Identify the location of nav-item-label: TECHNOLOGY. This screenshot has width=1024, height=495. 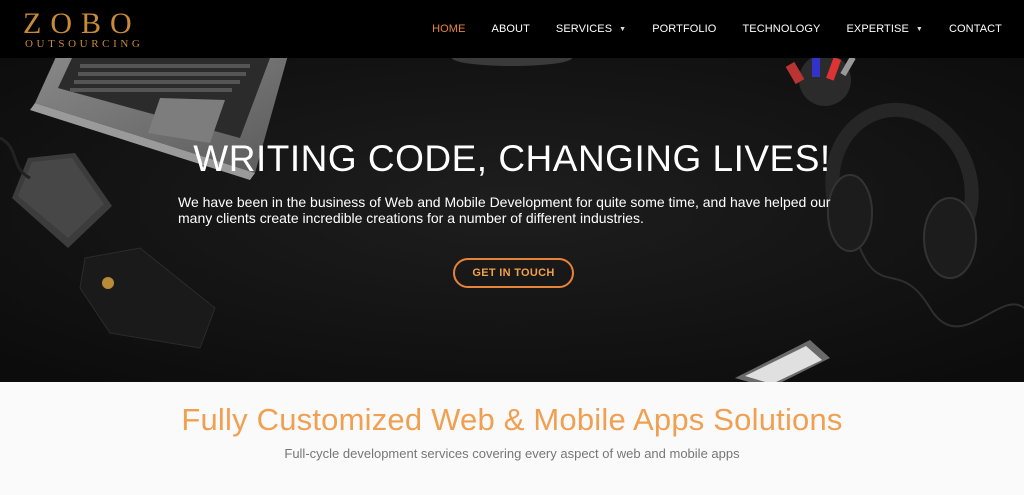
(781, 29).